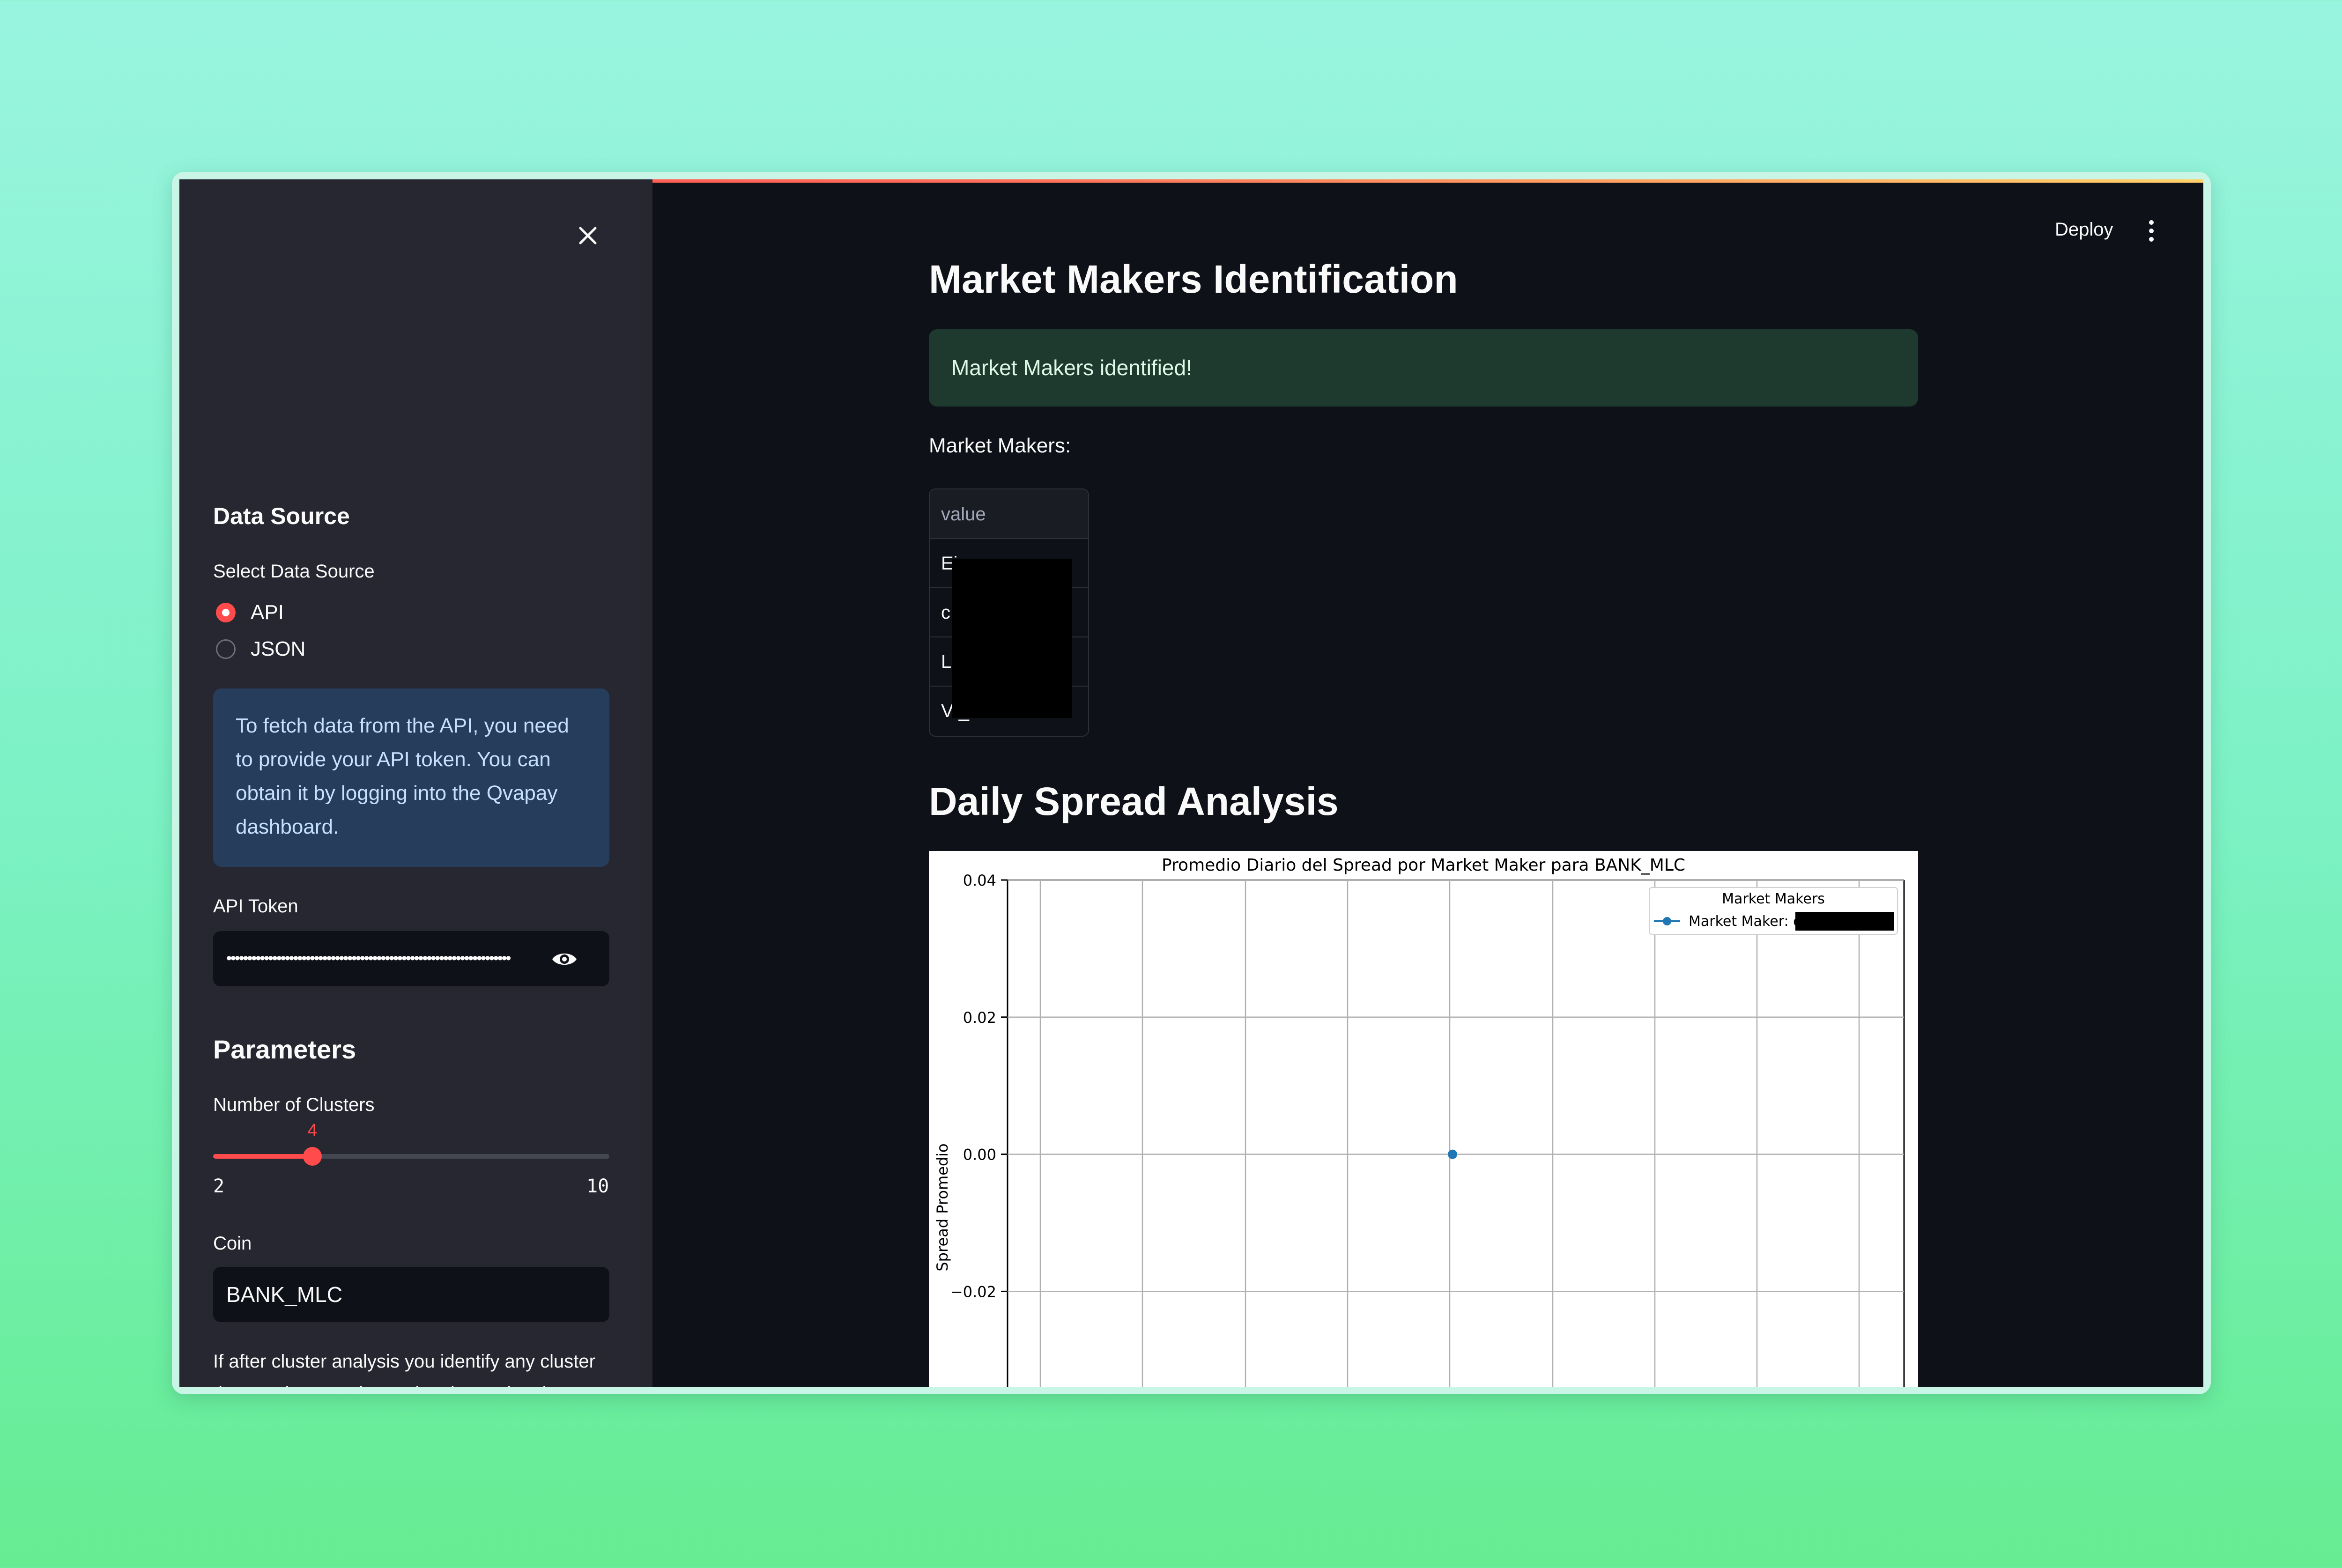 The width and height of the screenshot is (2342, 1568). What do you see at coordinates (267, 612) in the screenshot?
I see `radio-label-api: API` at bounding box center [267, 612].